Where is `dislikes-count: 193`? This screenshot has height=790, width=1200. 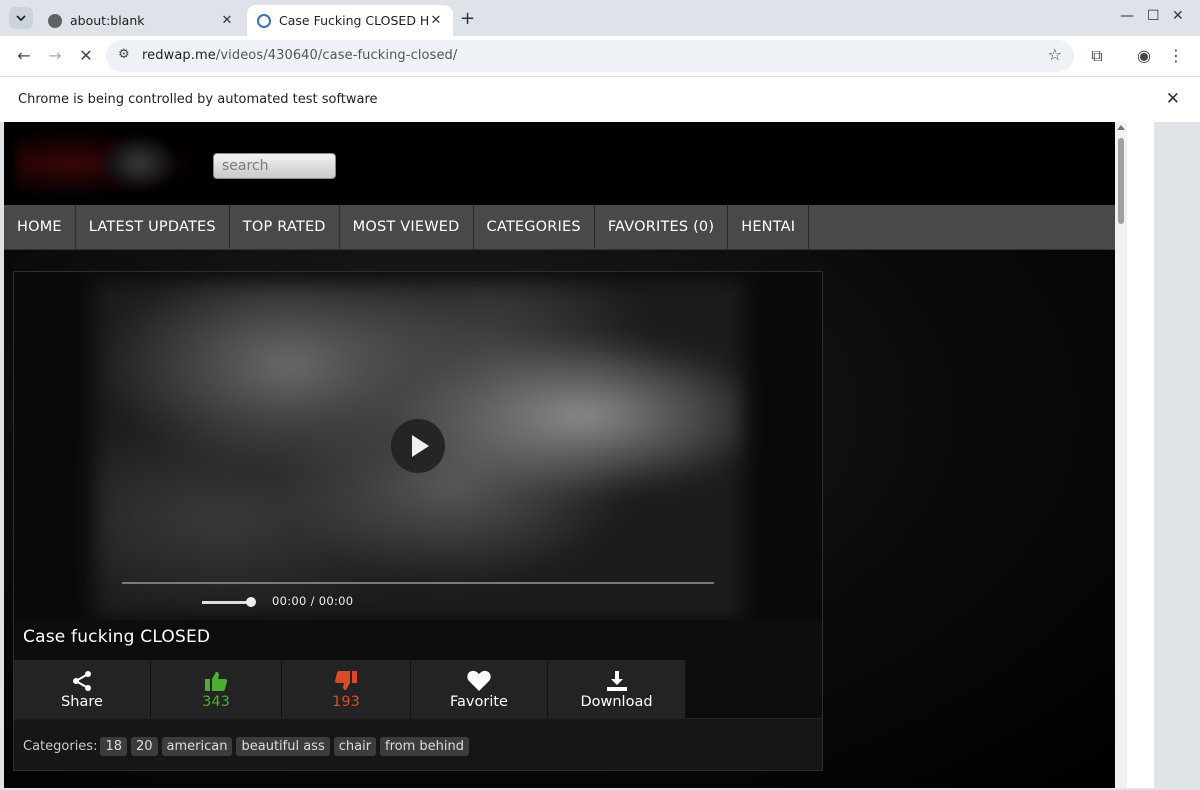 dislikes-count: 193 is located at coordinates (346, 701).